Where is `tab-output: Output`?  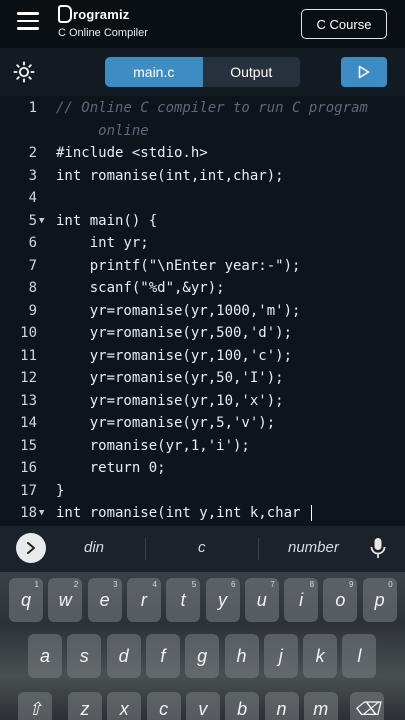
tab-output: Output is located at coordinates (251, 72).